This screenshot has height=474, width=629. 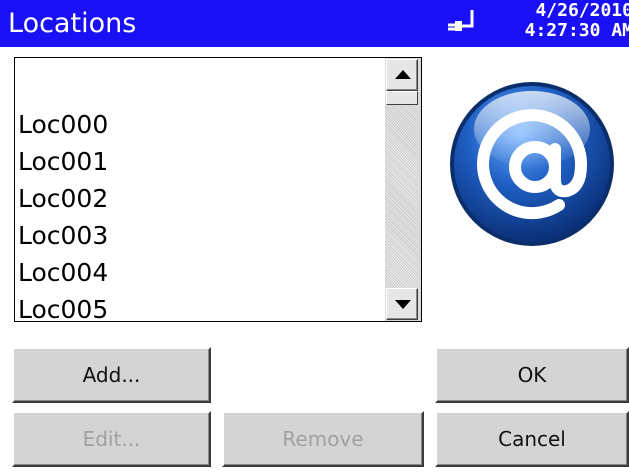 I want to click on date-text: 4/26/2010, so click(x=582, y=10).